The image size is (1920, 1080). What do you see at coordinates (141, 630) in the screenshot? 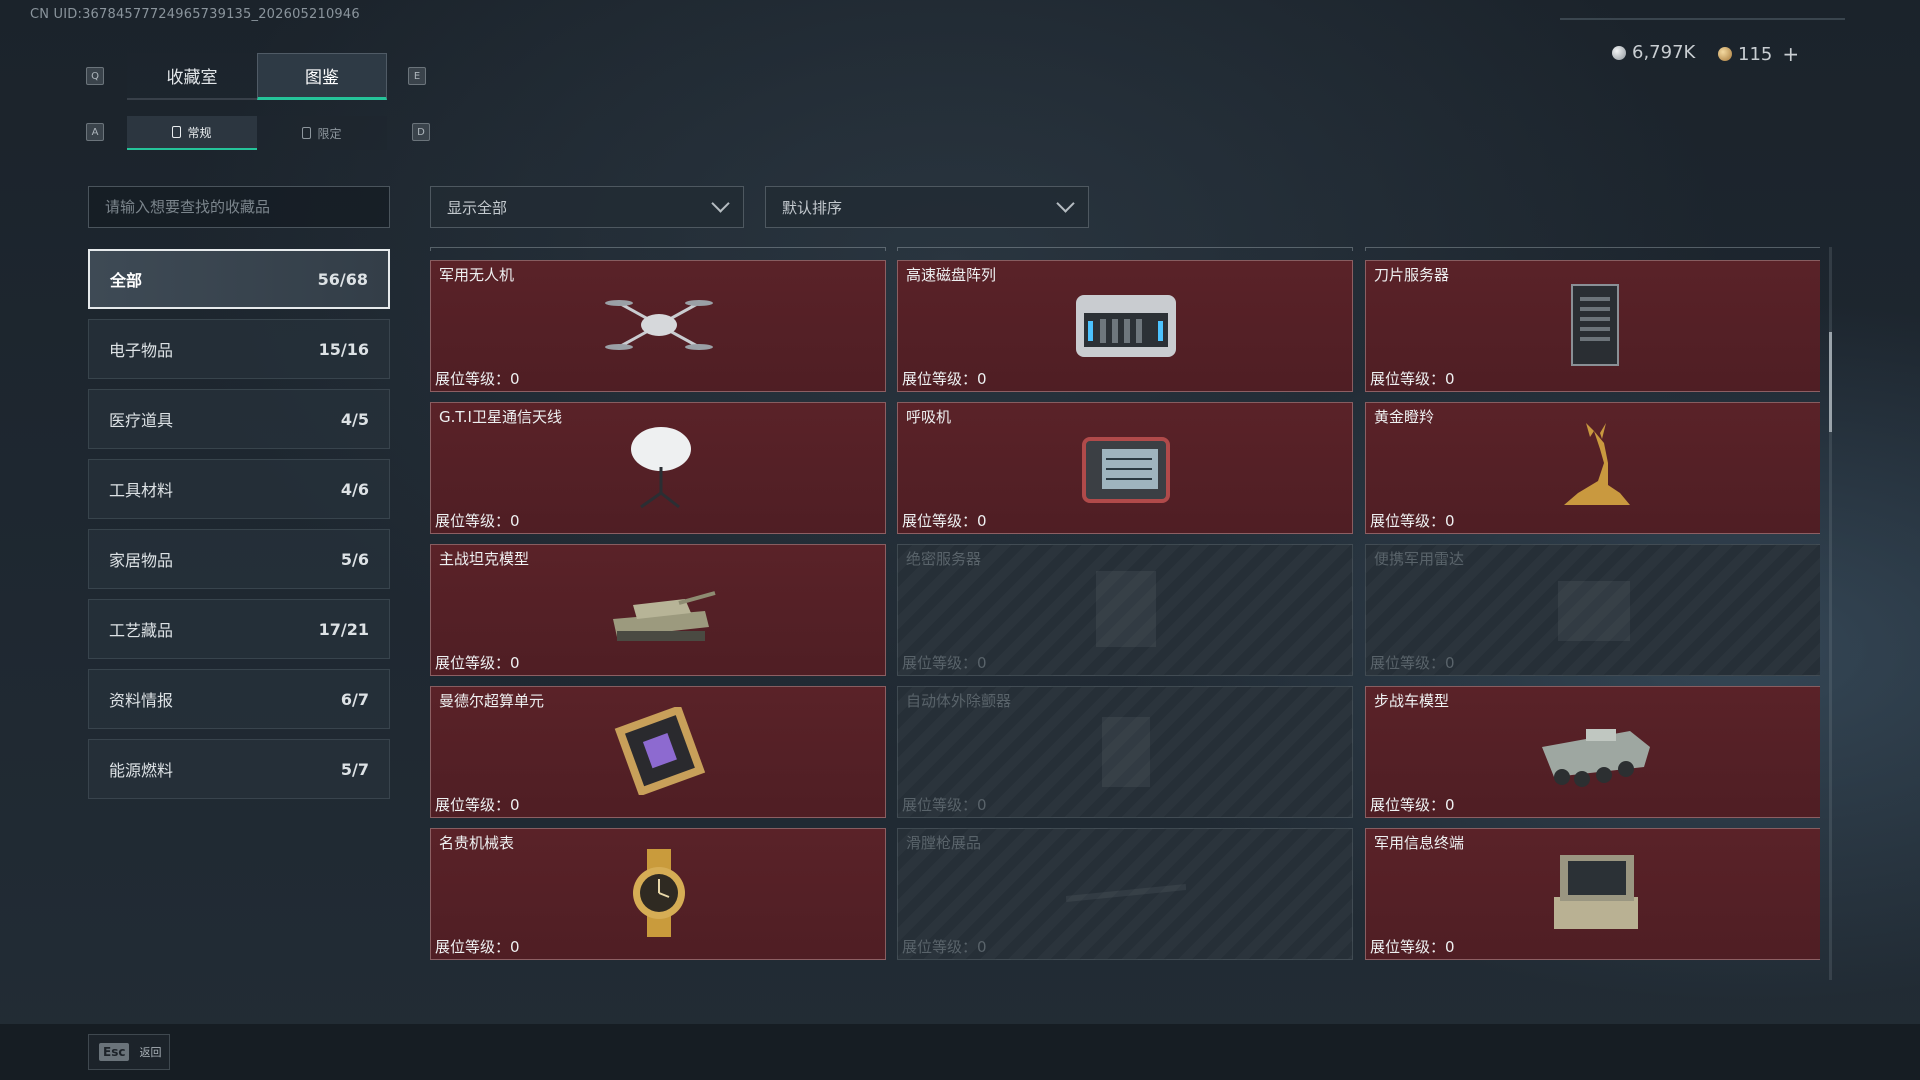
I see `category-label: 工艺藏品` at bounding box center [141, 630].